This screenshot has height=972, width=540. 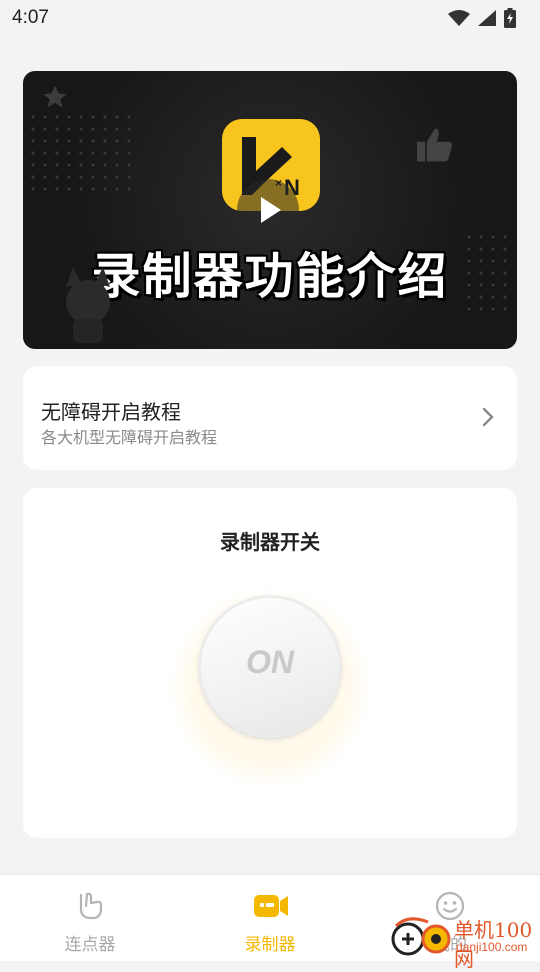 What do you see at coordinates (434, 145) in the screenshot?
I see `thumbs-up-icon` at bounding box center [434, 145].